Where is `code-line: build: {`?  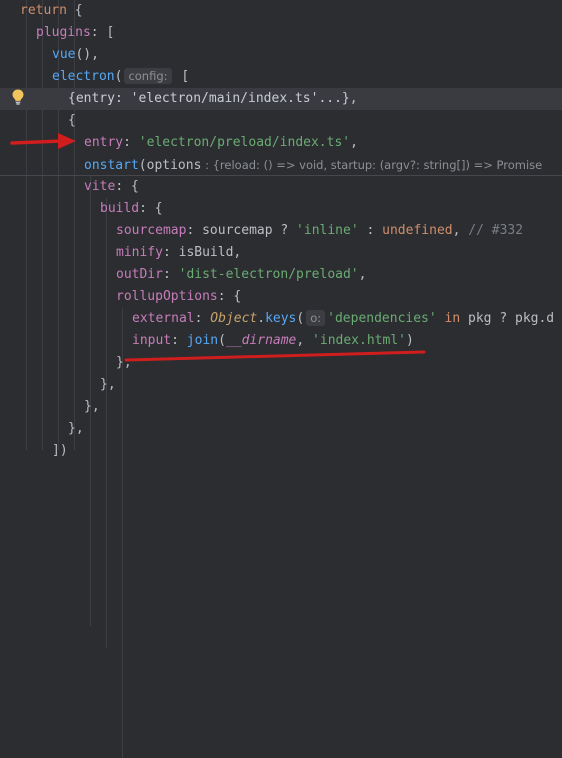
code-line: build: { is located at coordinates (281, 209).